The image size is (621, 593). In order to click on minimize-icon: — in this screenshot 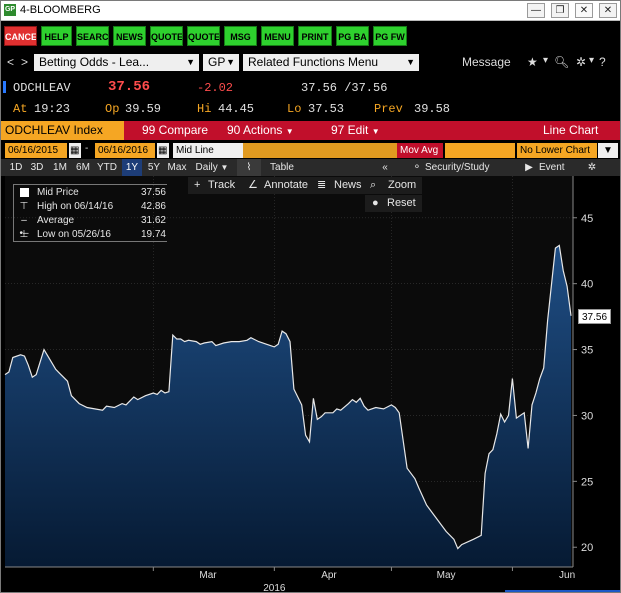, I will do `click(536, 10)`.